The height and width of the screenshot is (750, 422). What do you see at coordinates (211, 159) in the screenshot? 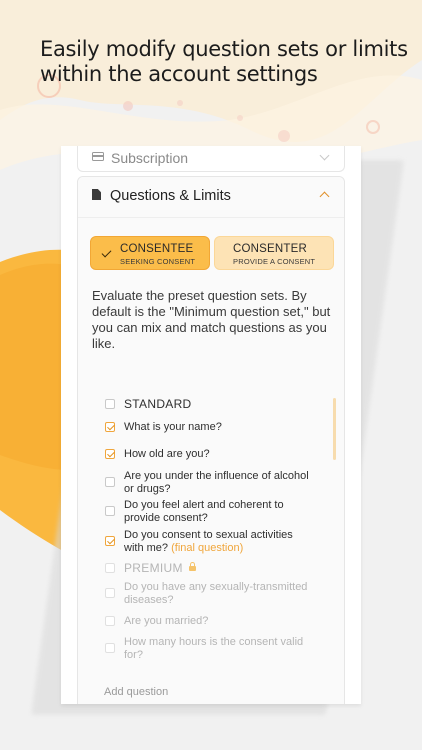
I see `subscription-row: Subscription` at bounding box center [211, 159].